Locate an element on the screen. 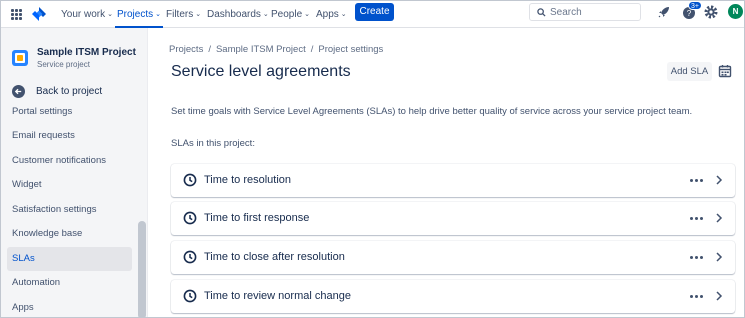  nav-filters-label: Filters is located at coordinates (180, 14).